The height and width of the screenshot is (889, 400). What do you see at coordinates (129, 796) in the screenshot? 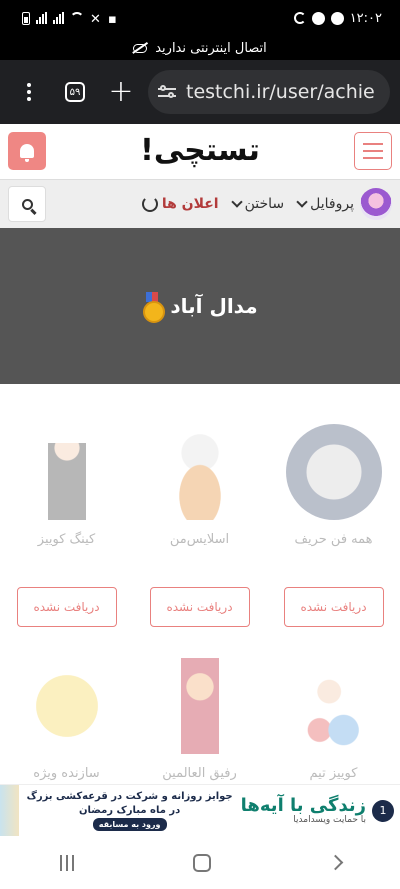
I see `ad-line-1: جوایز روزانه و شرکت در قرعه‌کشی بزرگ` at bounding box center [129, 796].